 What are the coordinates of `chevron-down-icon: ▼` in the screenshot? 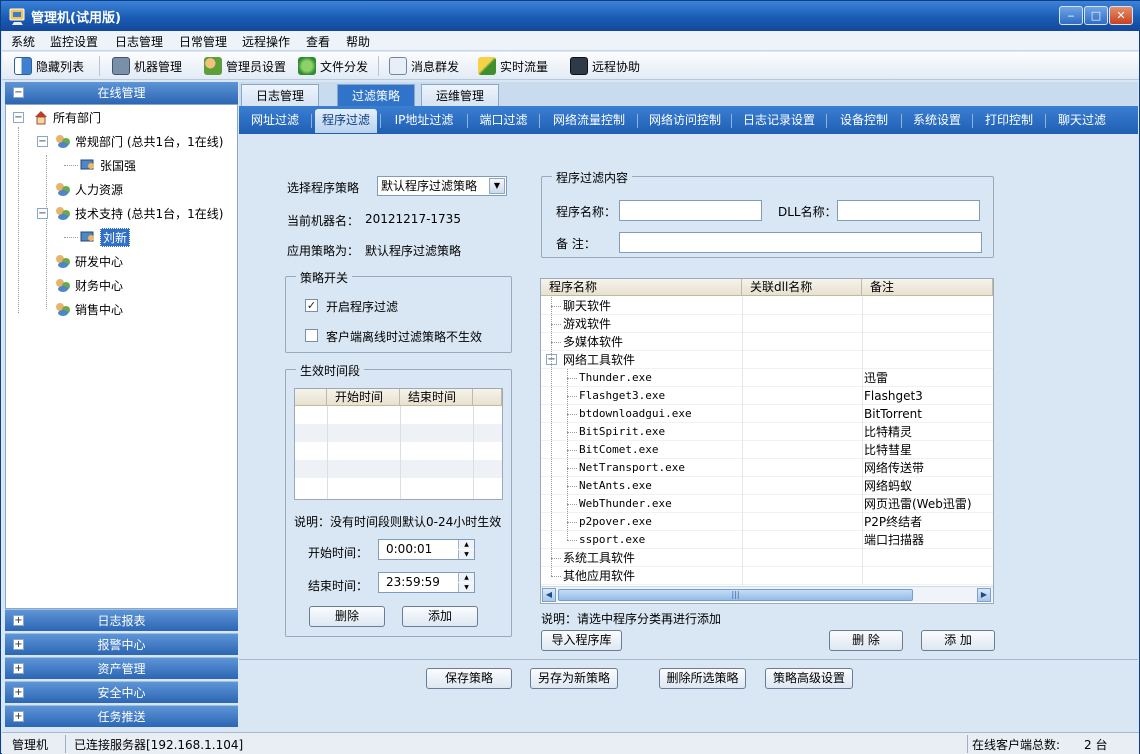 It's located at (497, 186).